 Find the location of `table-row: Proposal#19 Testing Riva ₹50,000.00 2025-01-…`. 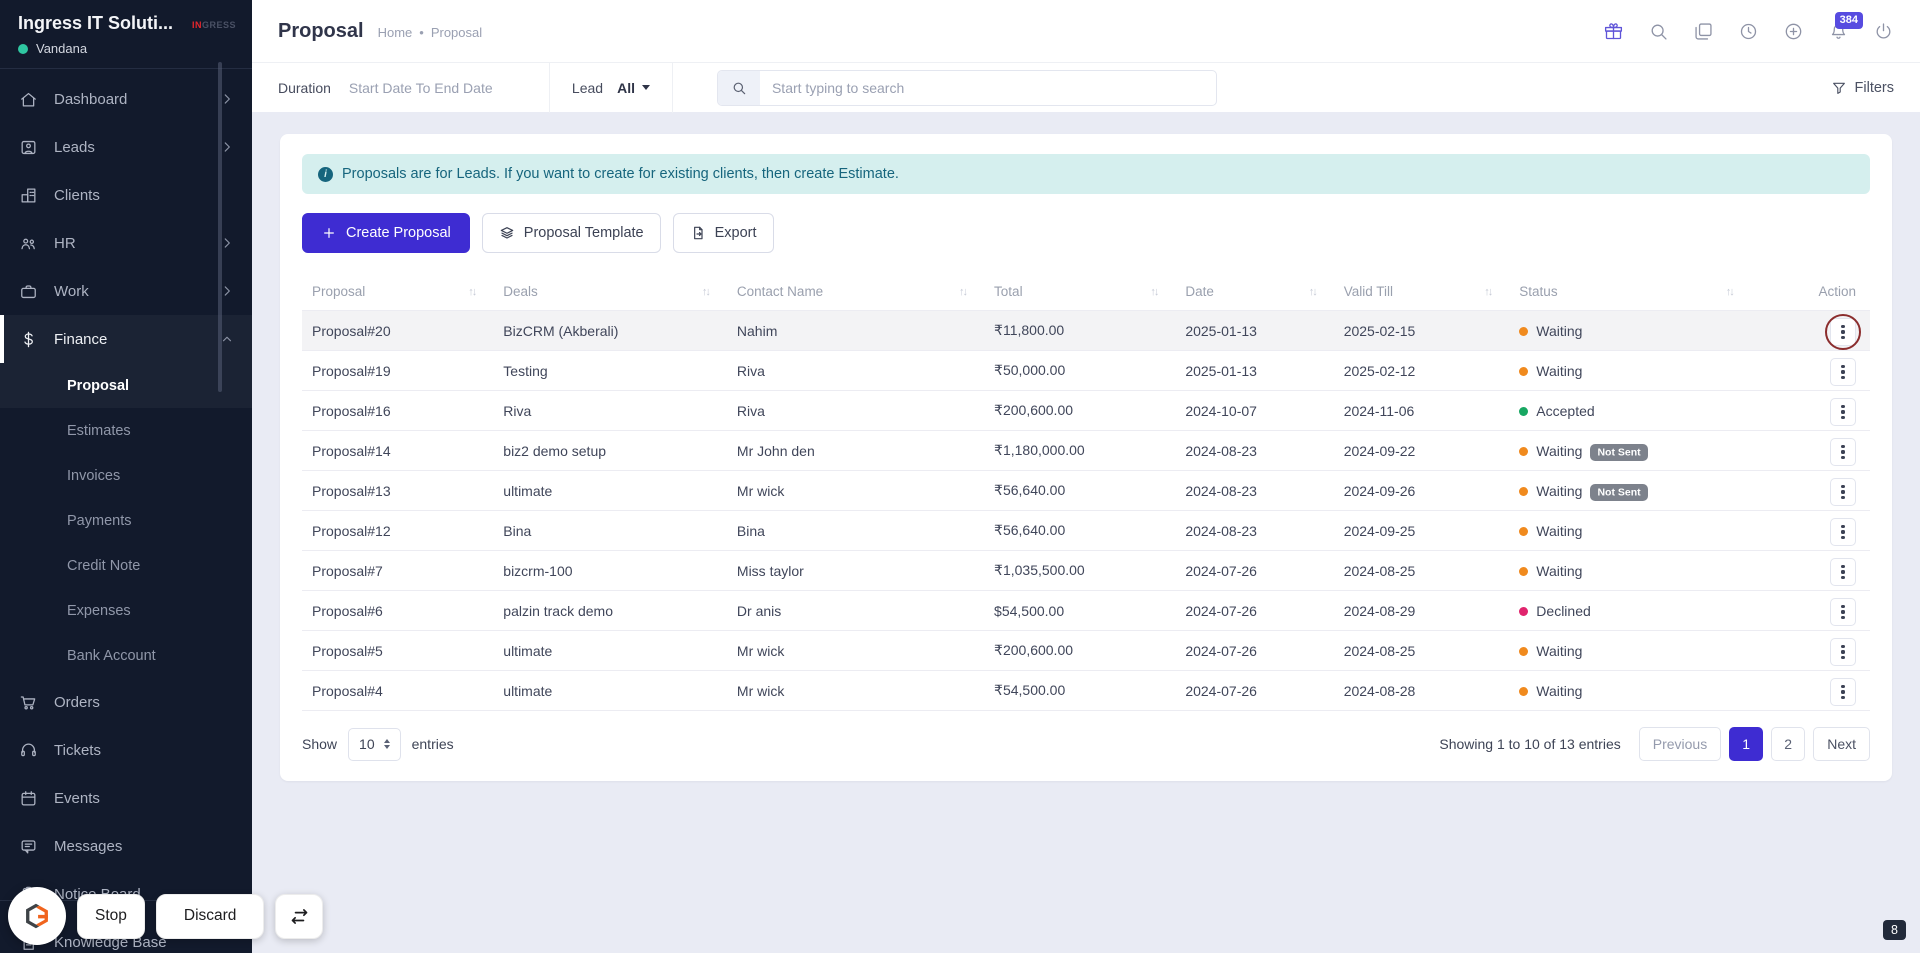

table-row: Proposal#19 Testing Riva ₹50,000.00 2025-01-… is located at coordinates (1086, 370).